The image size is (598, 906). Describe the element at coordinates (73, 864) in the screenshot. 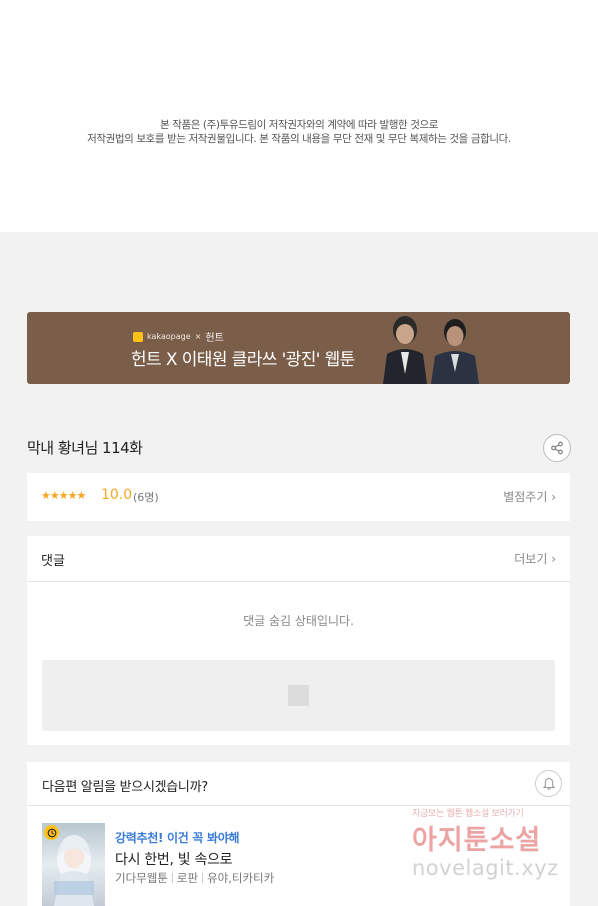

I see `recommendation-thumbnail` at that location.